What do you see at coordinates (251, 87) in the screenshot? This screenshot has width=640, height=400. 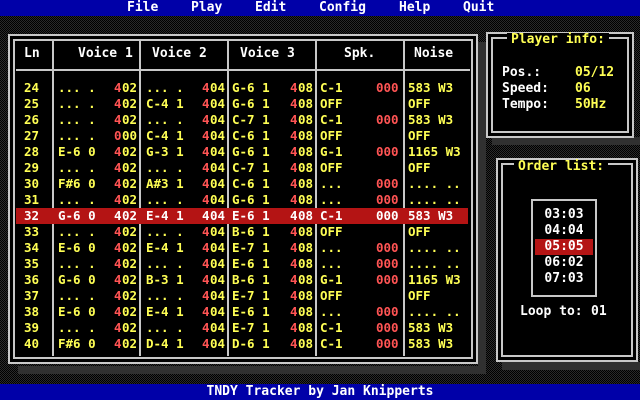 I see `cell-voice3-note: G-6 1` at bounding box center [251, 87].